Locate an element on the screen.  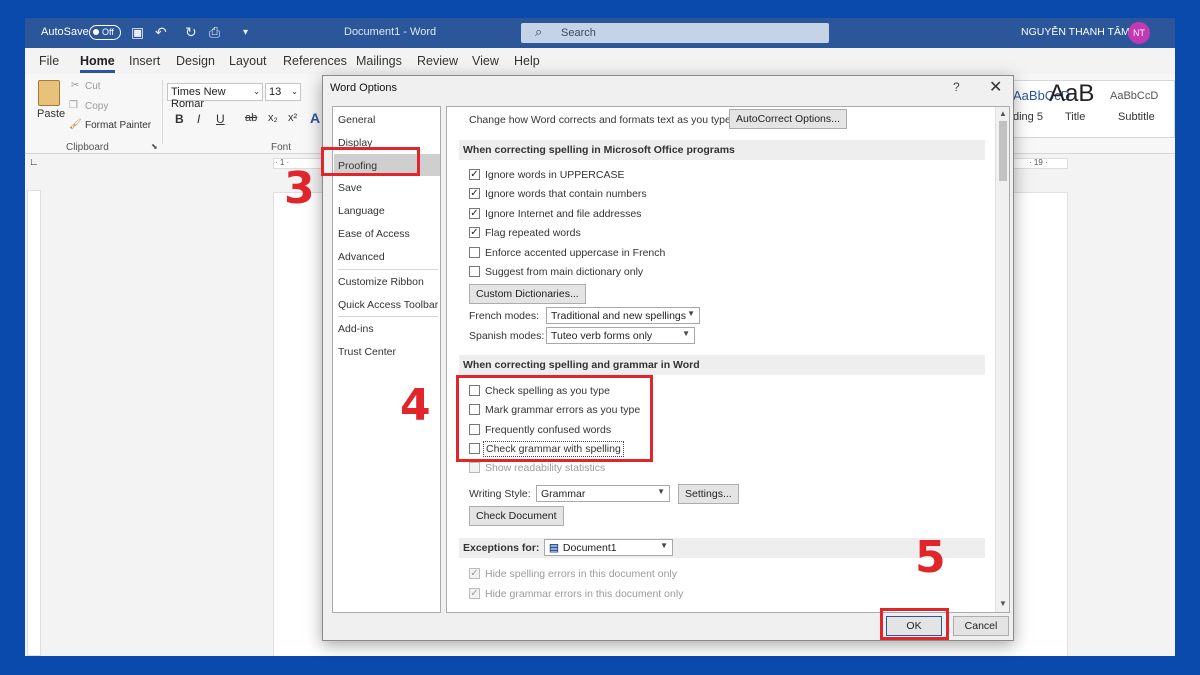
scrollbar-thumb is located at coordinates (1003, 151).